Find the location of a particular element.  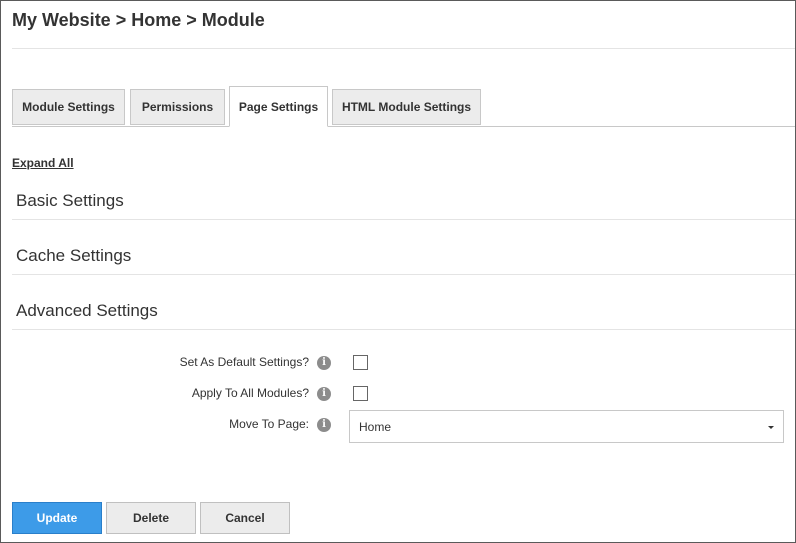

move-to-page-select: Home is located at coordinates (566, 426).